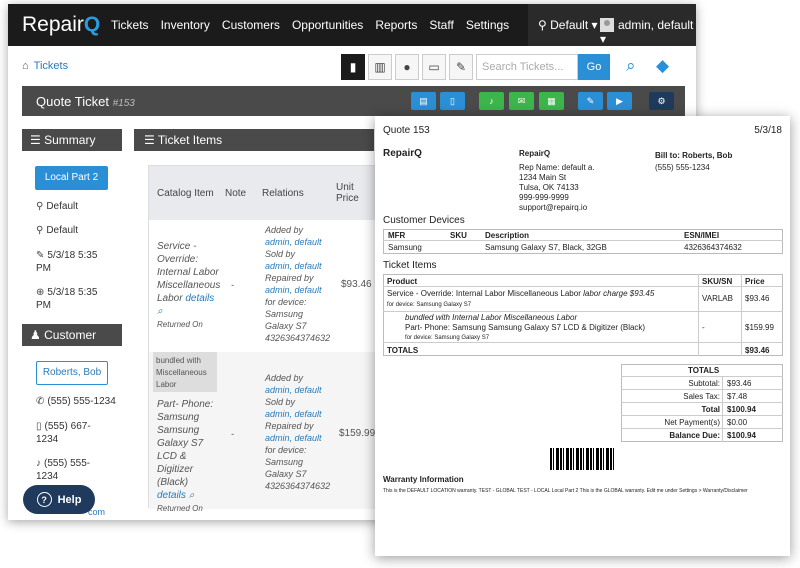 The image size is (800, 568). I want to click on brand-logo: RepairQ, so click(61, 25).